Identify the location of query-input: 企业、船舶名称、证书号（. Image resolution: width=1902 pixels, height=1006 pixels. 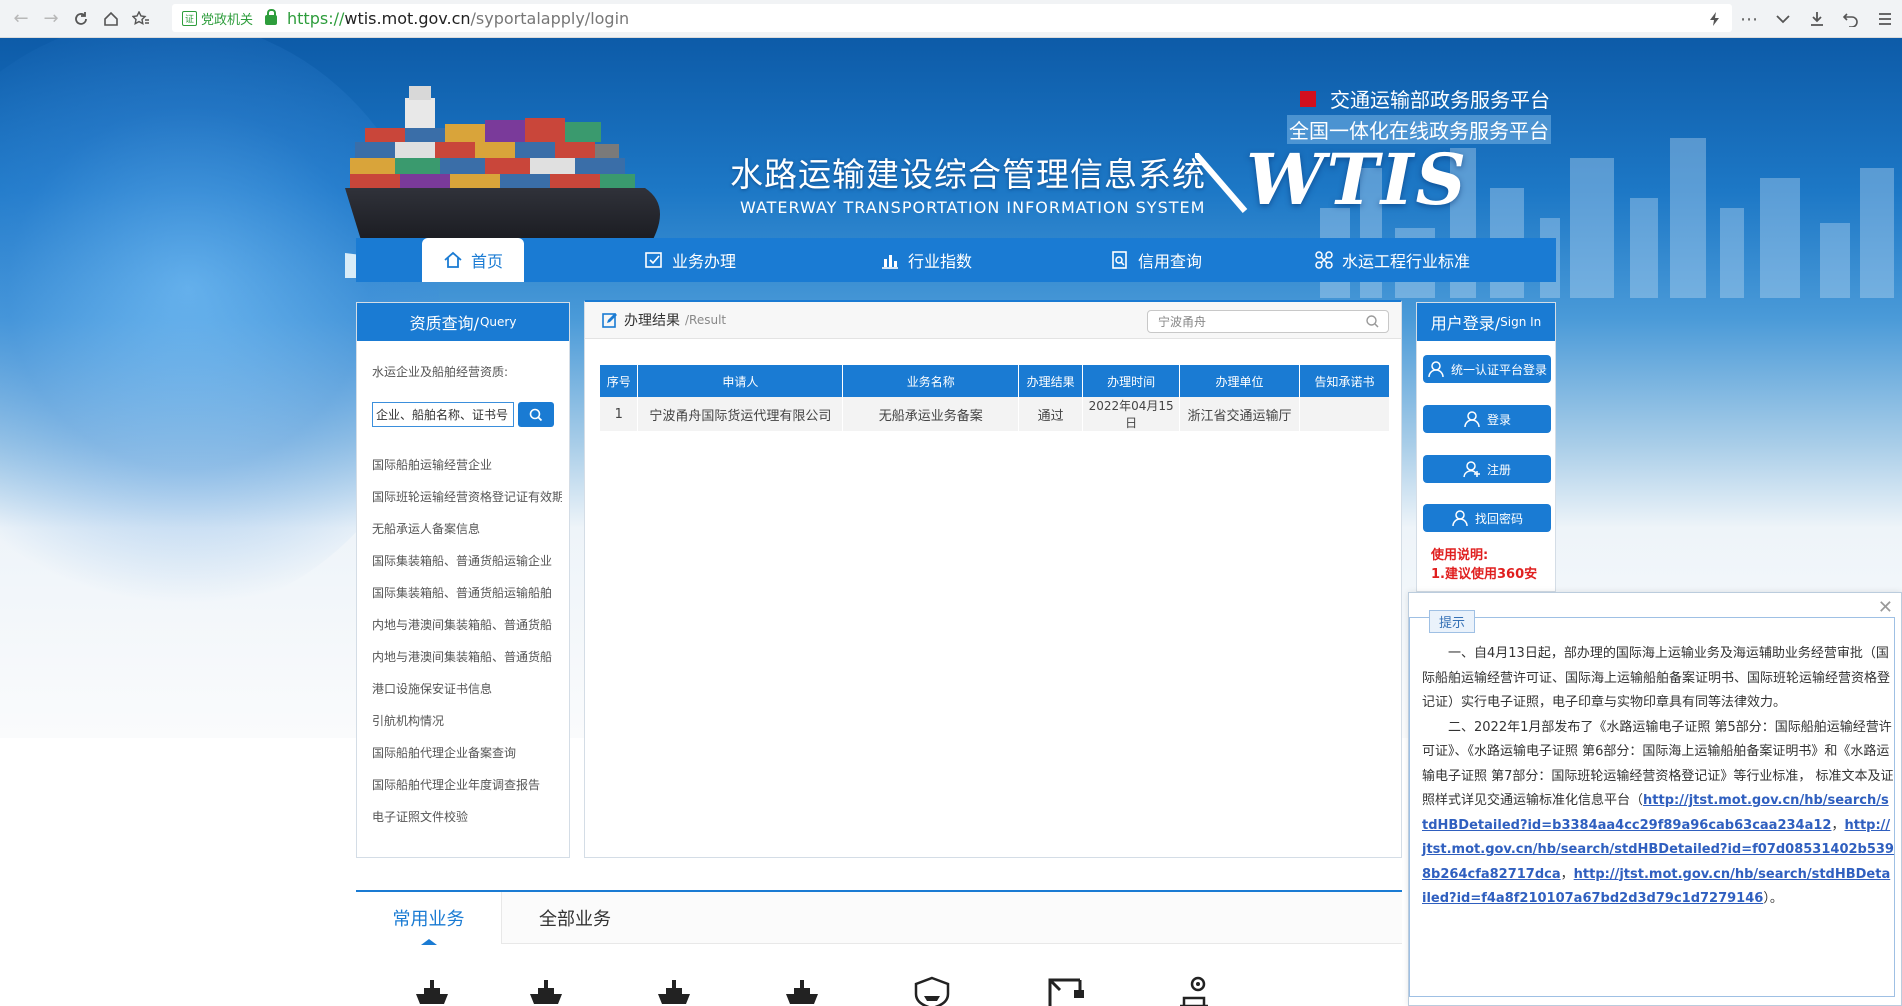
(443, 414).